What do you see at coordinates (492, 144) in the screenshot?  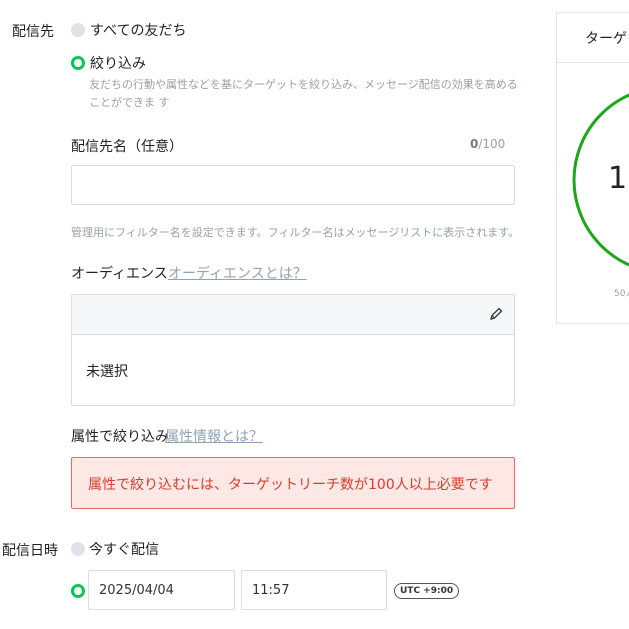 I see `name-char-max: /100` at bounding box center [492, 144].